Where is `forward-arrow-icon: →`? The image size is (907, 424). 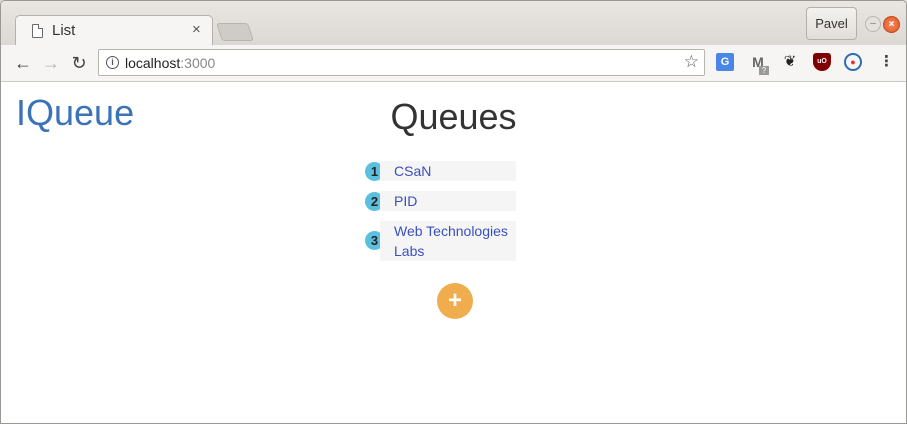 forward-arrow-icon: → is located at coordinates (51, 63).